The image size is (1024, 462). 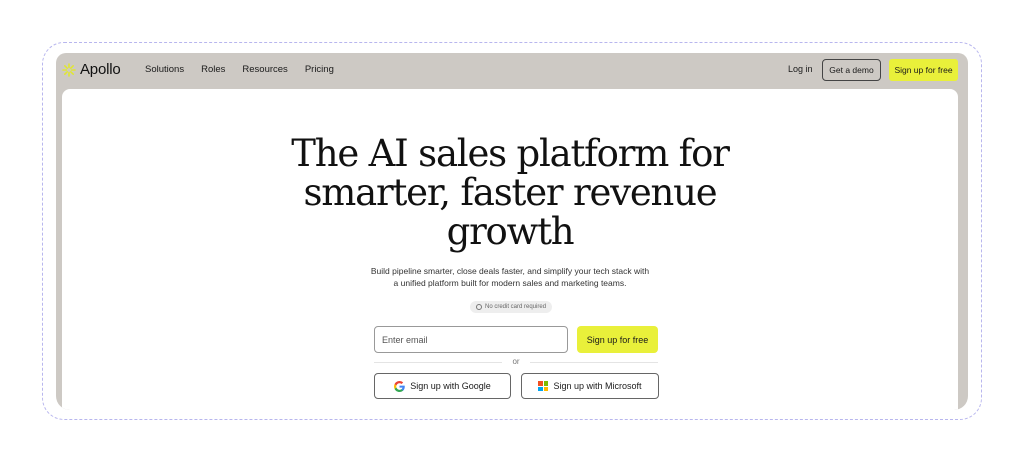 I want to click on login-link: Log in, so click(x=800, y=69).